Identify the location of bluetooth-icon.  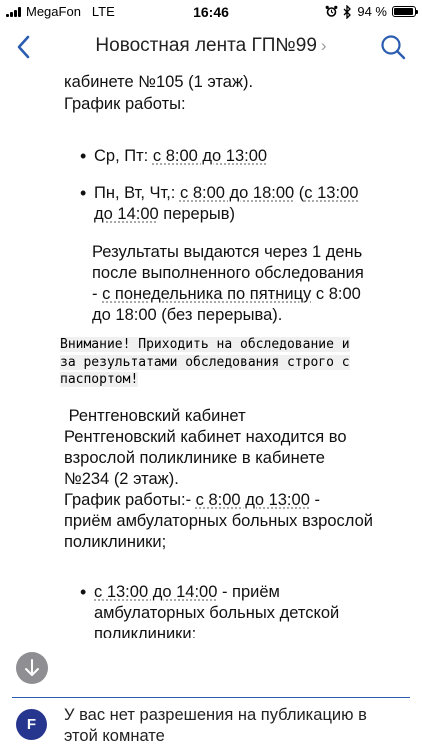
(347, 11).